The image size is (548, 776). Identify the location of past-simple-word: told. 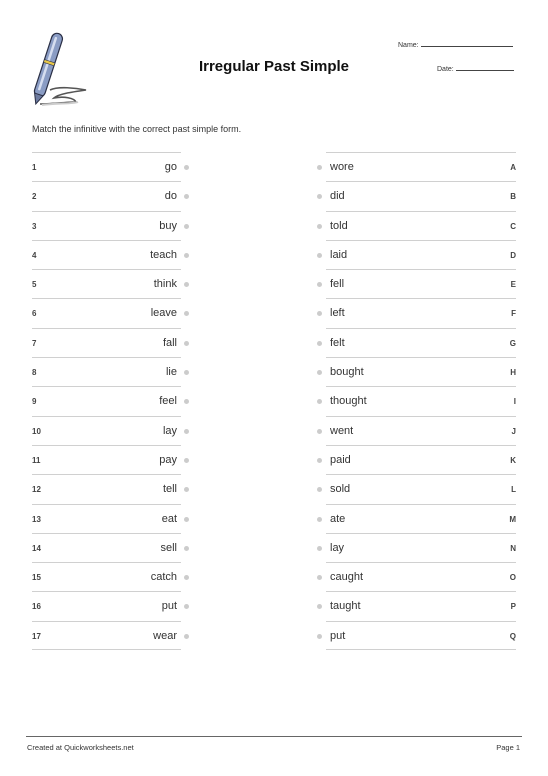
(339, 225).